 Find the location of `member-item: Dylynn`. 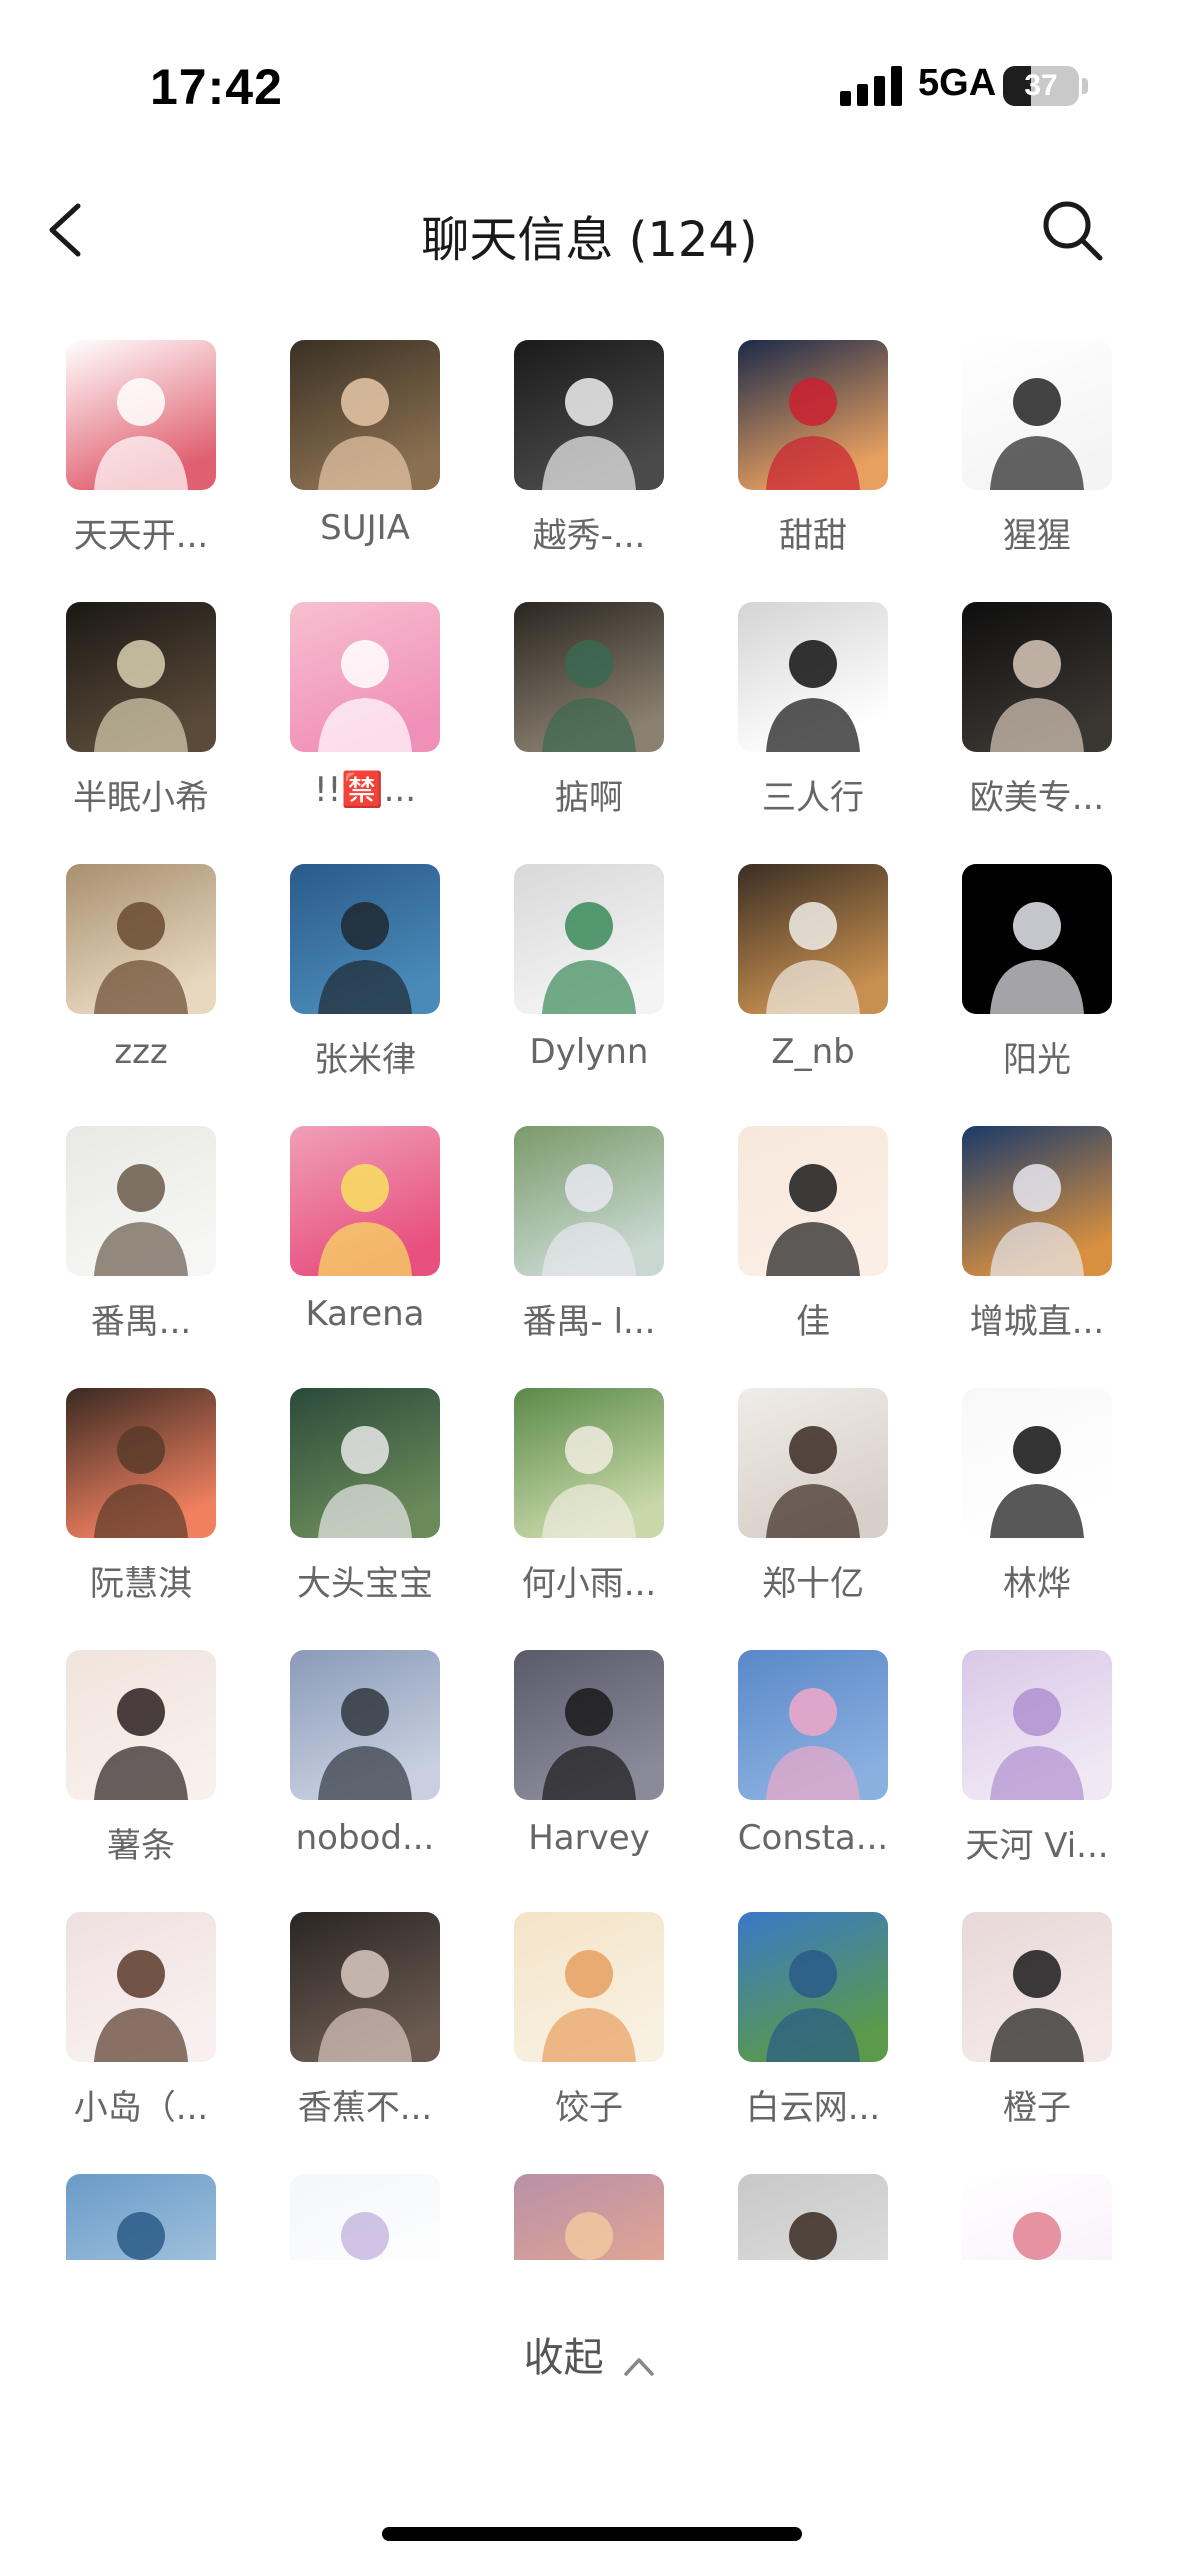

member-item: Dylynn is located at coordinates (604, 995).